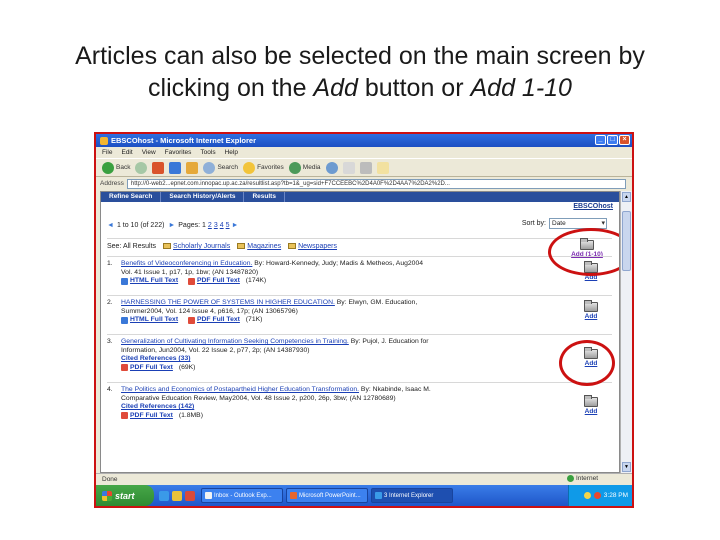 This screenshot has height=540, width=720. I want to click on zone-label: Internet, so click(586, 478).